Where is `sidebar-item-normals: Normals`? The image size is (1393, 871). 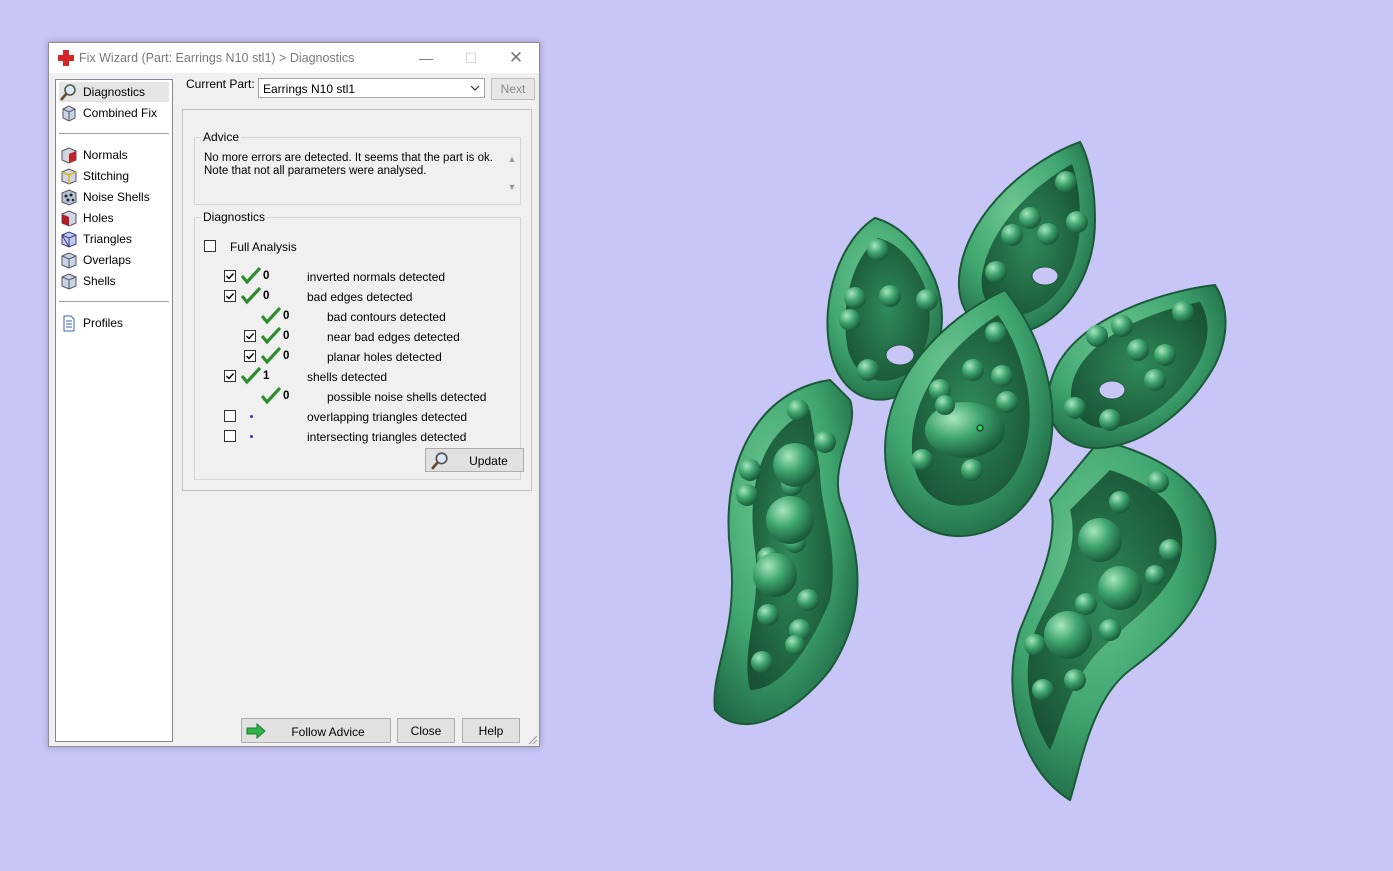
sidebar-item-normals: Normals is located at coordinates (114, 155).